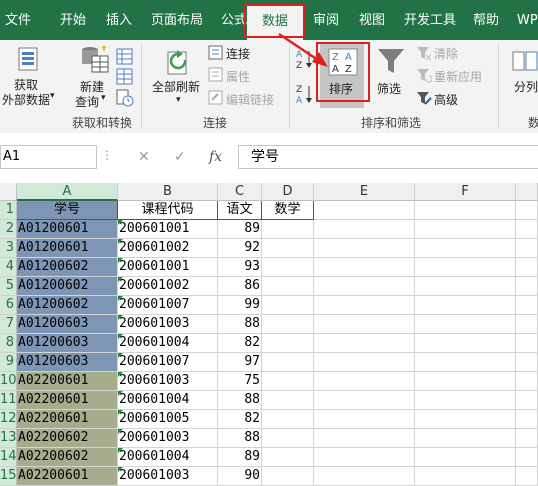  What do you see at coordinates (8, 381) in the screenshot?
I see `row-header: 10` at bounding box center [8, 381].